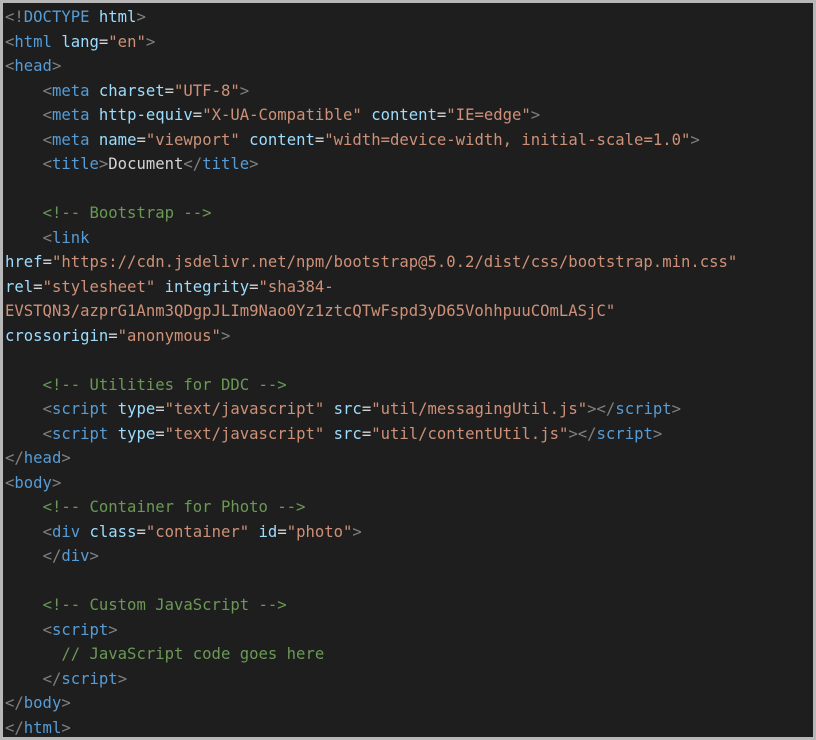  What do you see at coordinates (113, 531) in the screenshot?
I see `code-token: class` at bounding box center [113, 531].